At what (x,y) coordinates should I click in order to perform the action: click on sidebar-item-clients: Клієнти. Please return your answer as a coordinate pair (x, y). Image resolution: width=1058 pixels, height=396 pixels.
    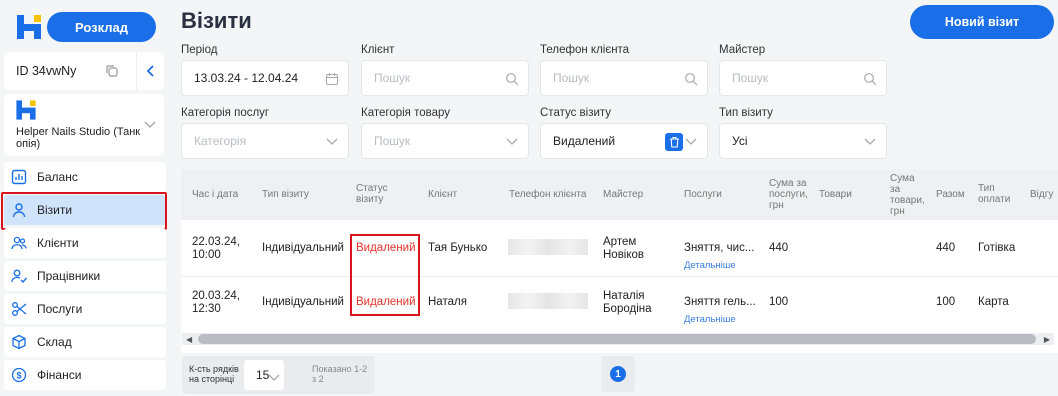
    Looking at the image, I should click on (85, 243).